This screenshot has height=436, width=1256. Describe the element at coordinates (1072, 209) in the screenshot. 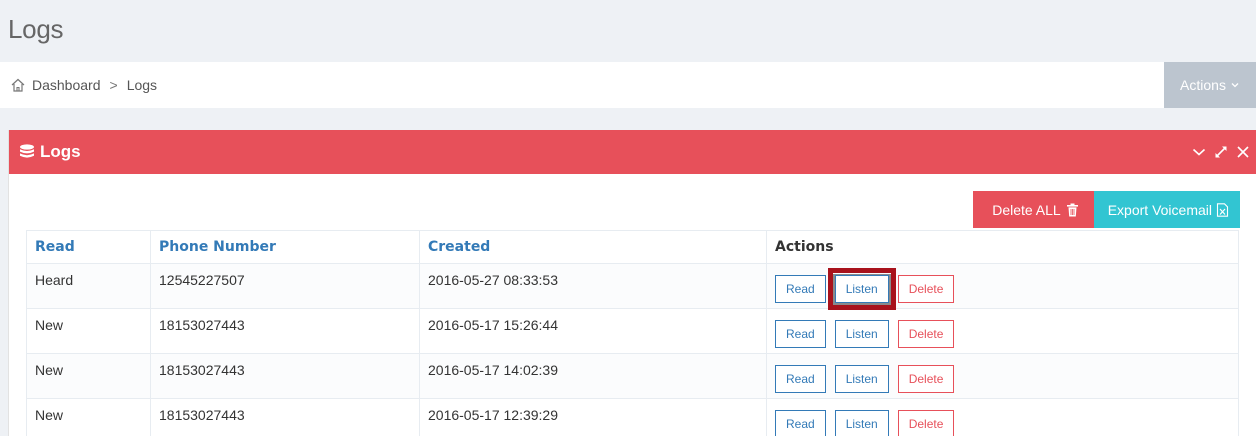

I see `trash-icon` at that location.